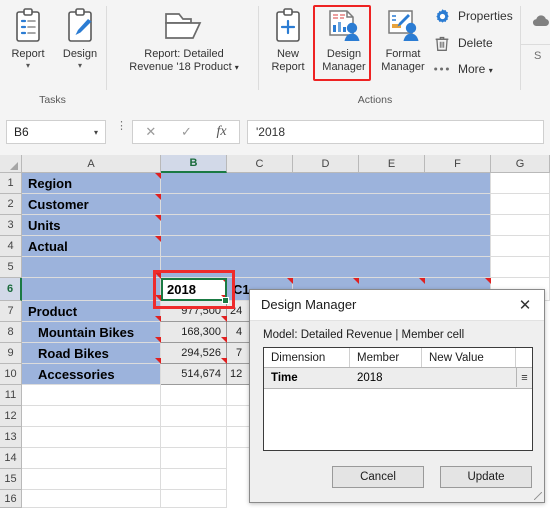  What do you see at coordinates (150, 132) in the screenshot?
I see `cancel-formula-icon: ✕` at bounding box center [150, 132].